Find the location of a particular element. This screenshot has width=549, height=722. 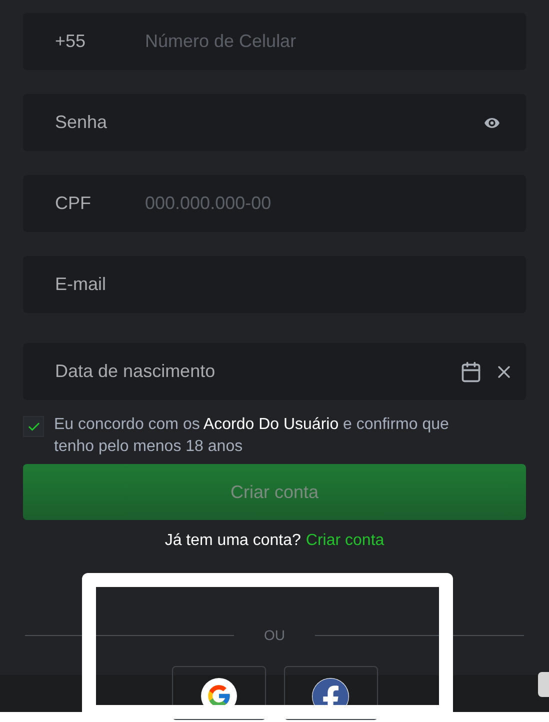

check-icon is located at coordinates (33, 427).